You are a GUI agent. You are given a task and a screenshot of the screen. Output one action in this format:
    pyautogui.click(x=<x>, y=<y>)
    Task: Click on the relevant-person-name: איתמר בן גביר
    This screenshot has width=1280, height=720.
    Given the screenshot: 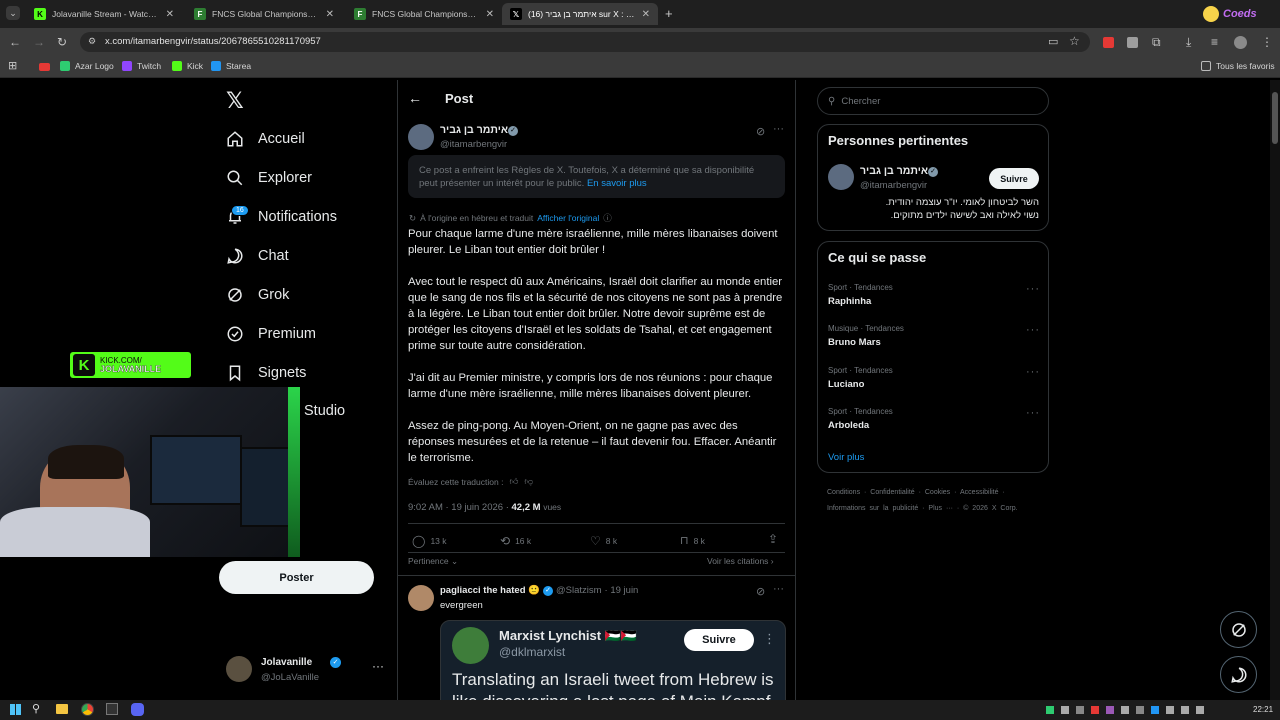 What is the action you would take?
    pyautogui.click(x=894, y=171)
    